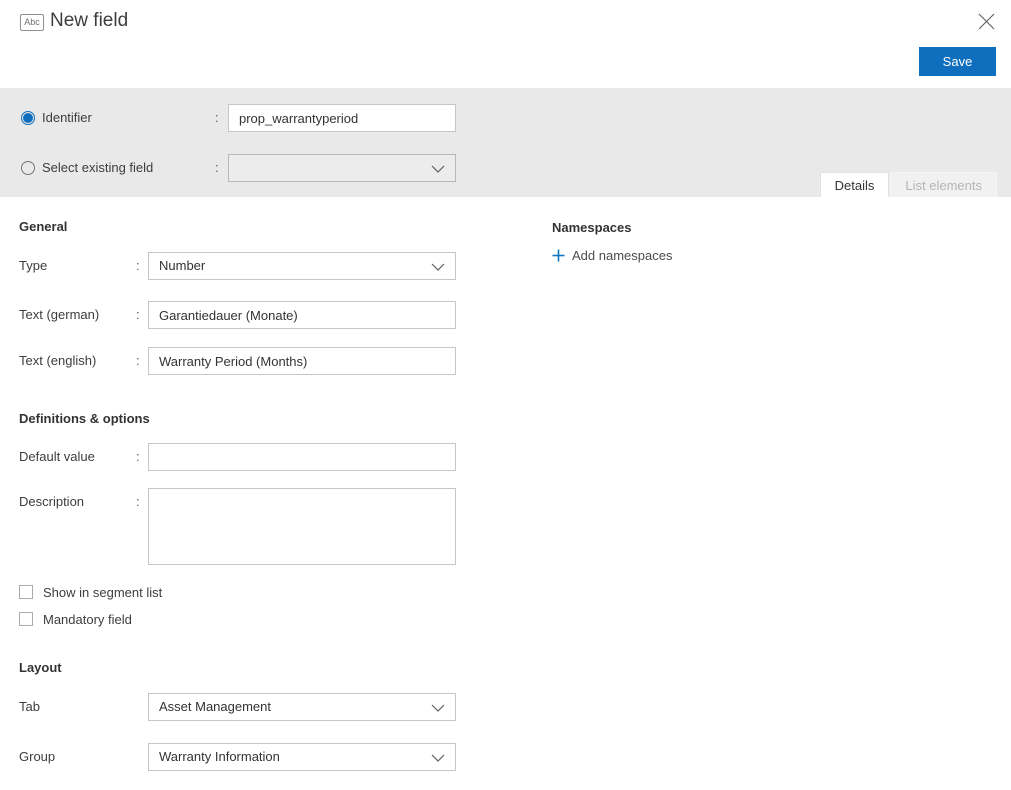  I want to click on default-value-row: Default value :, so click(237, 457).